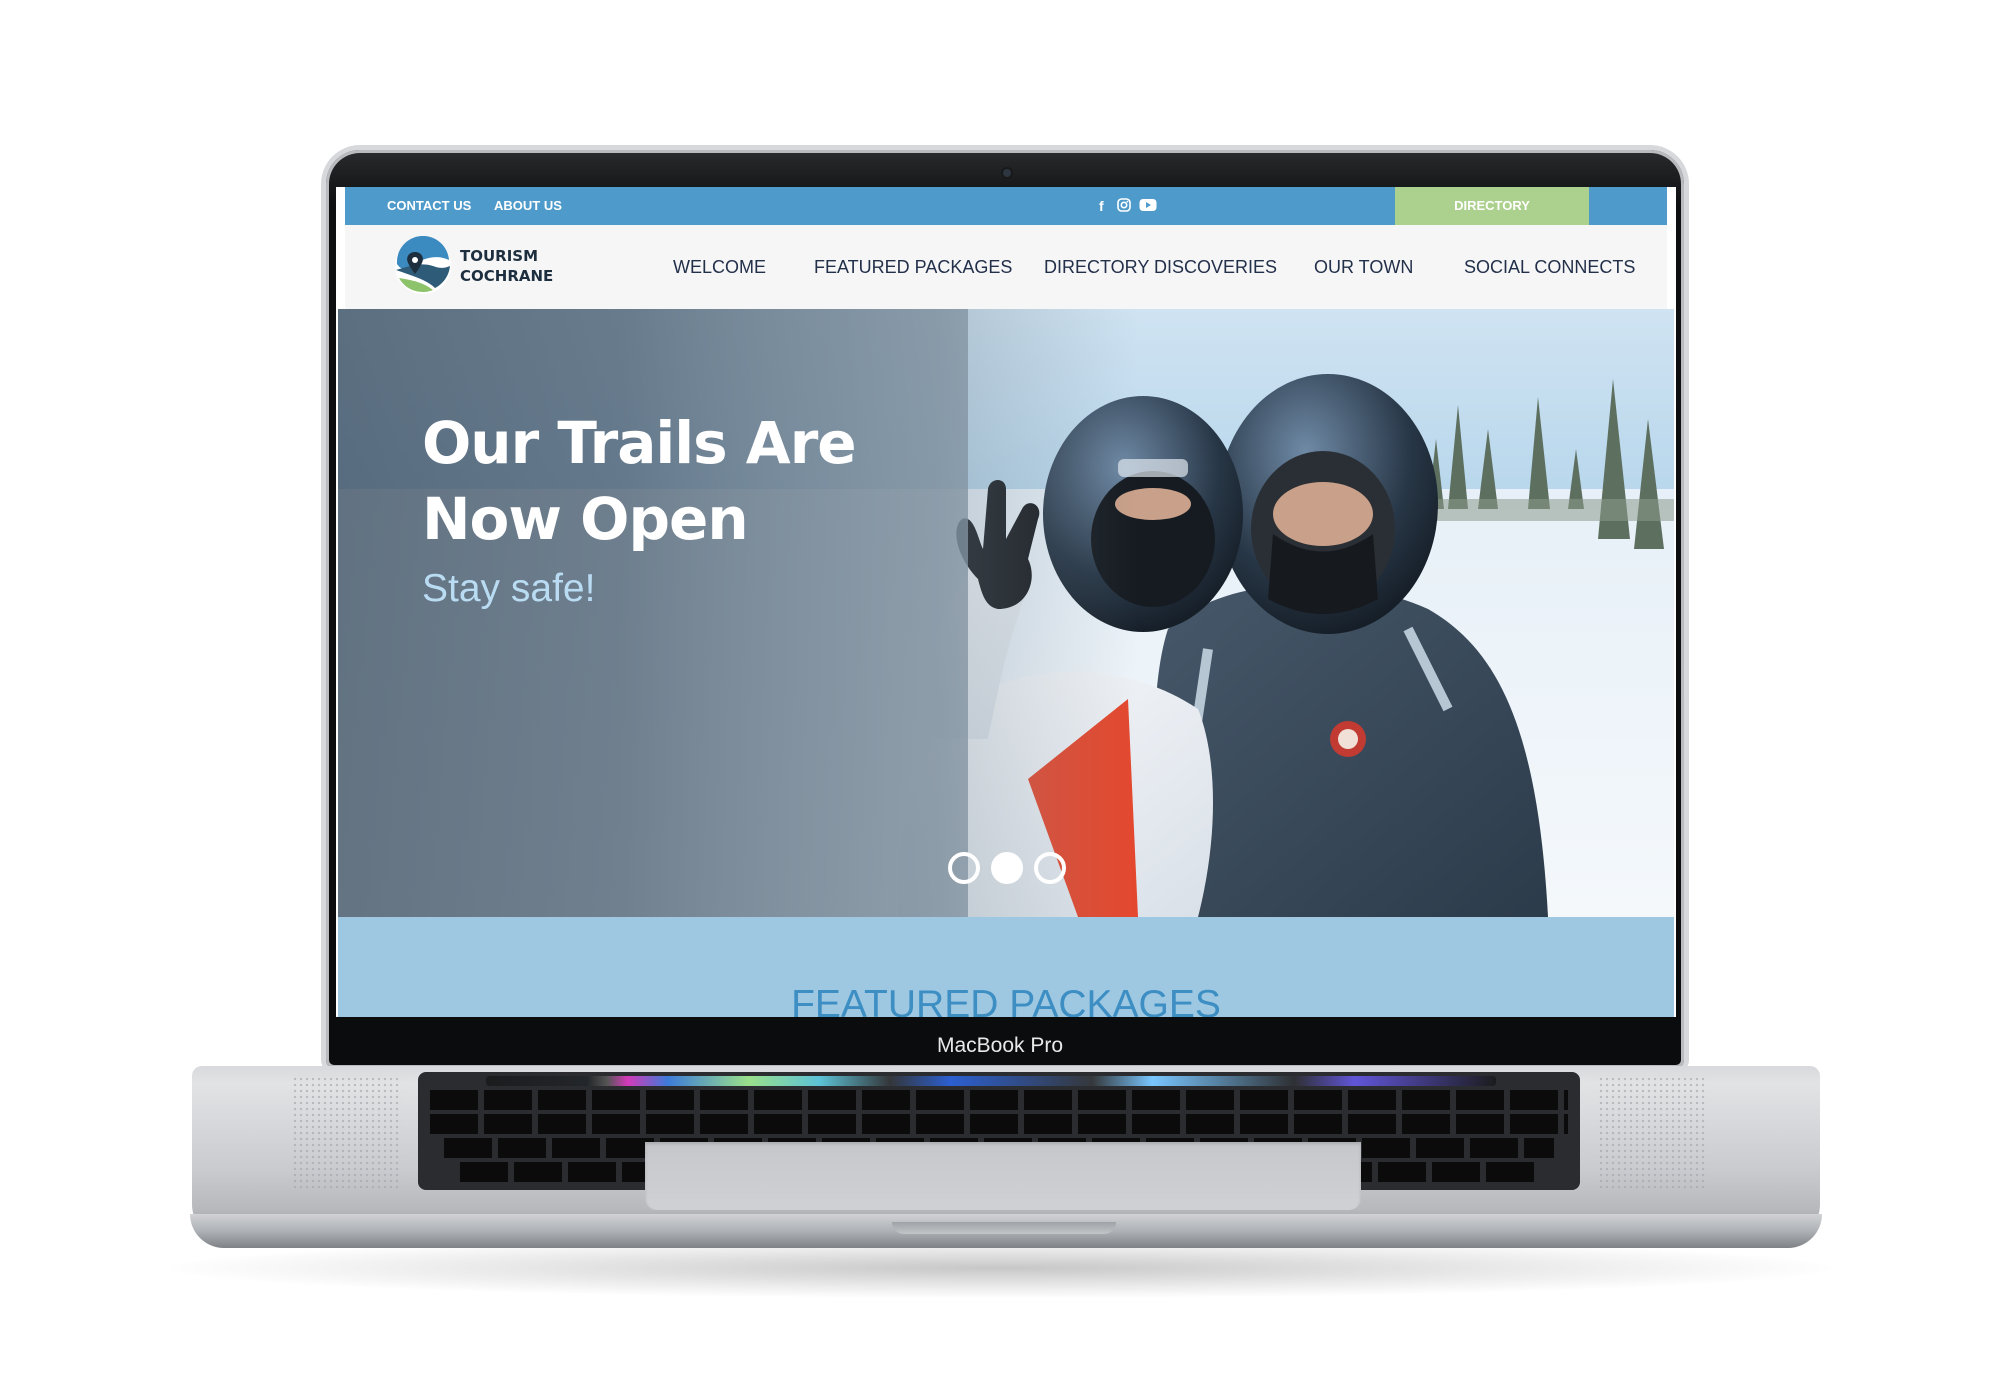 Image resolution: width=2000 pixels, height=1400 pixels. I want to click on hero-subtitle: Stay safe!, so click(509, 588).